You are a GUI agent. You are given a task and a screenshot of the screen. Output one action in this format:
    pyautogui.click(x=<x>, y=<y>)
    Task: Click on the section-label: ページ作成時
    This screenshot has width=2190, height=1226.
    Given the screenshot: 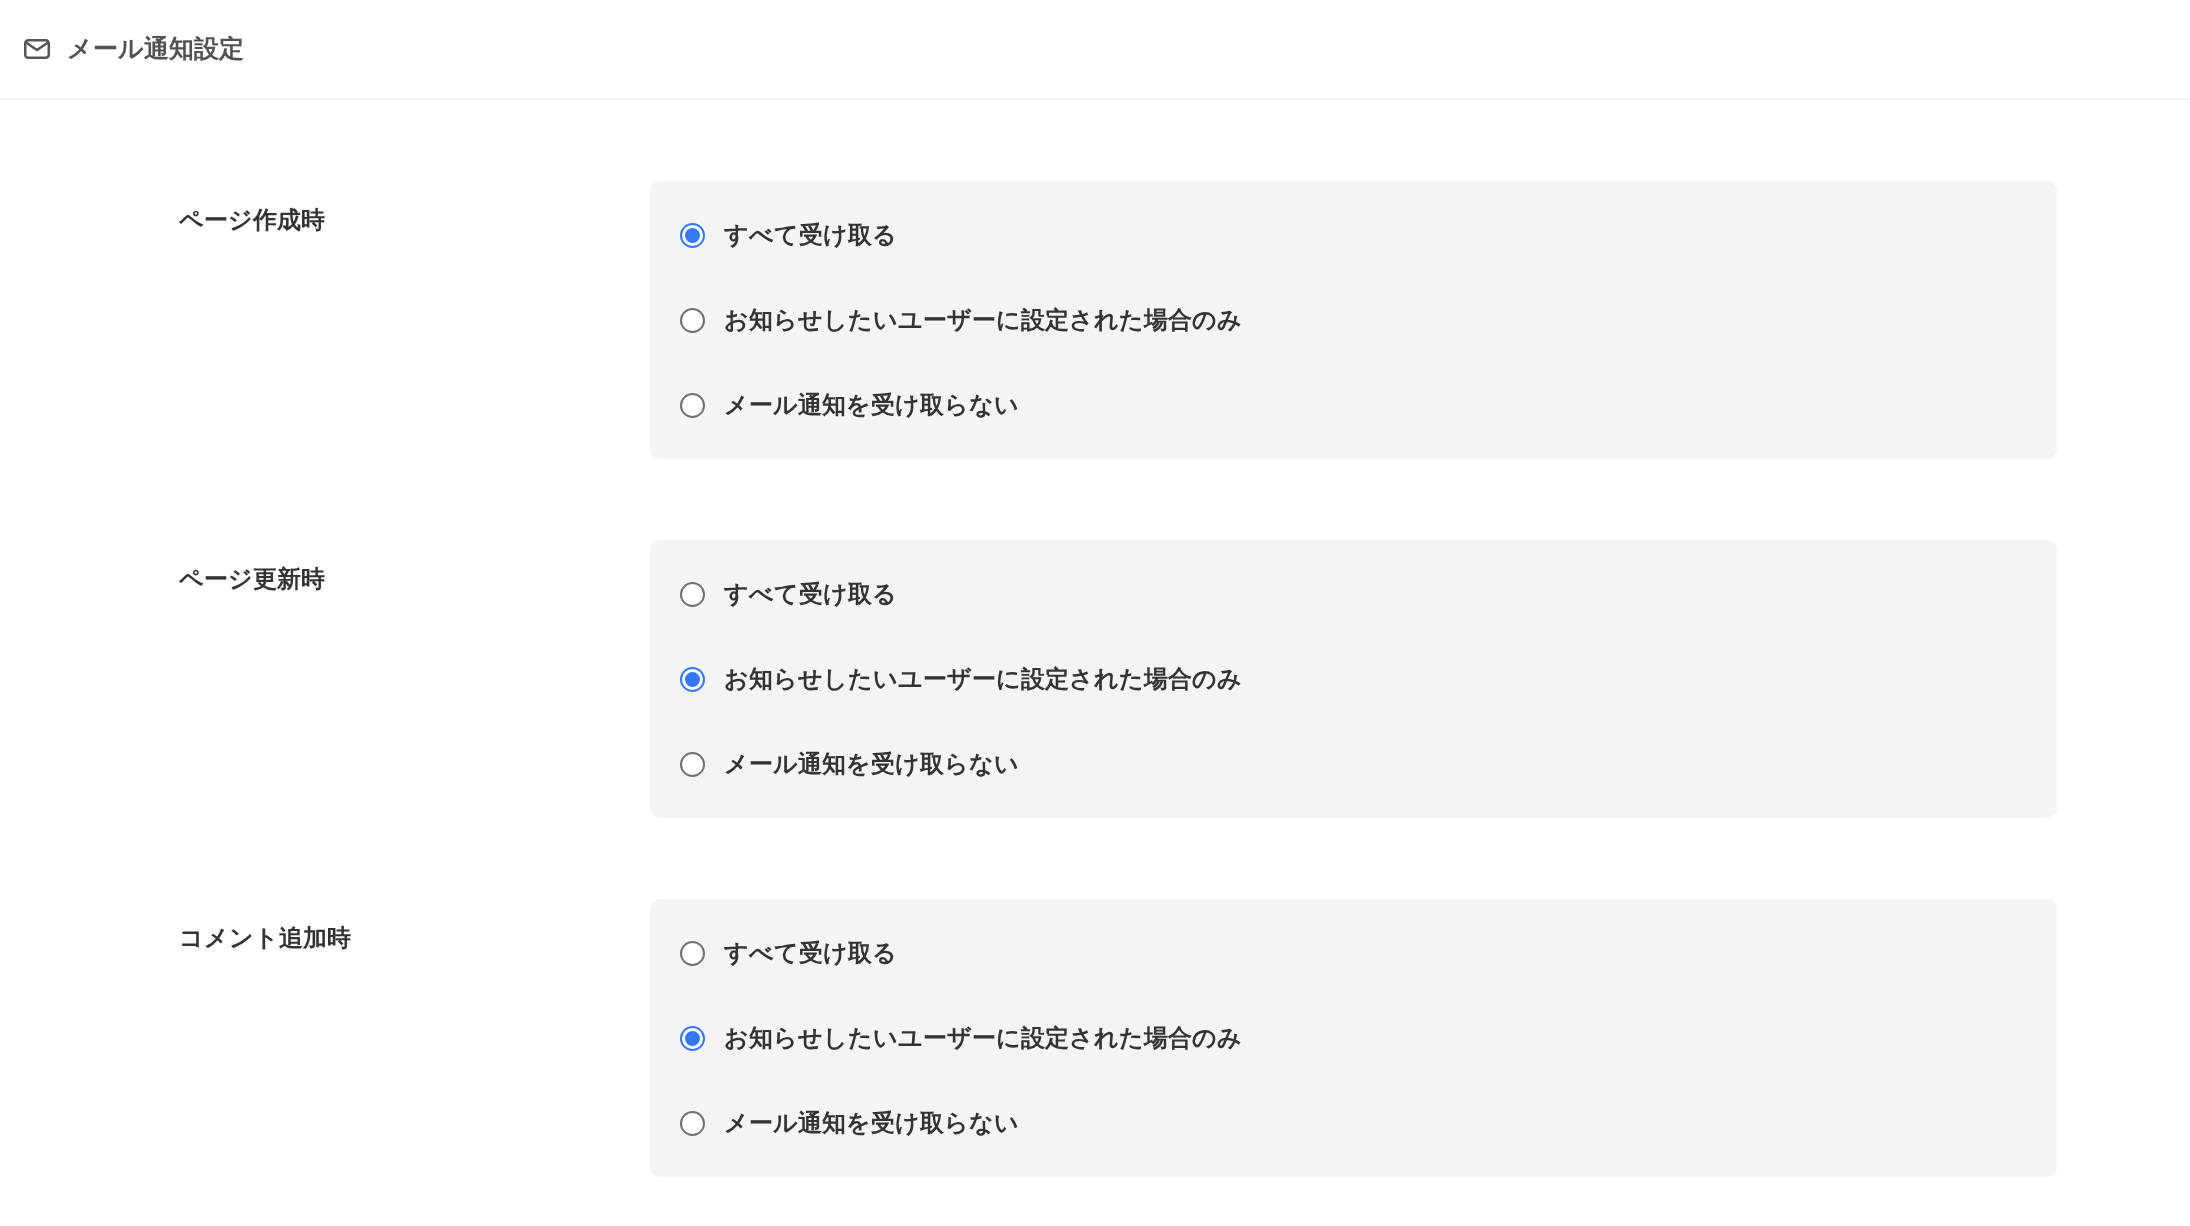 What is the action you would take?
    pyautogui.click(x=252, y=220)
    